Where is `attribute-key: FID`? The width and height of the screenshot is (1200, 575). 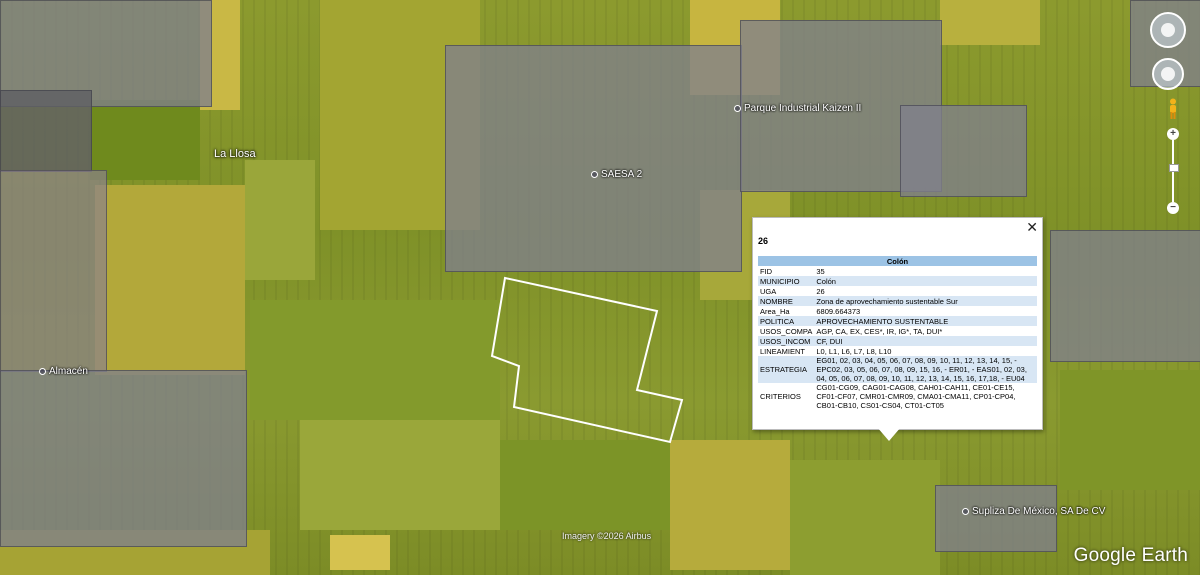 attribute-key: FID is located at coordinates (786, 271).